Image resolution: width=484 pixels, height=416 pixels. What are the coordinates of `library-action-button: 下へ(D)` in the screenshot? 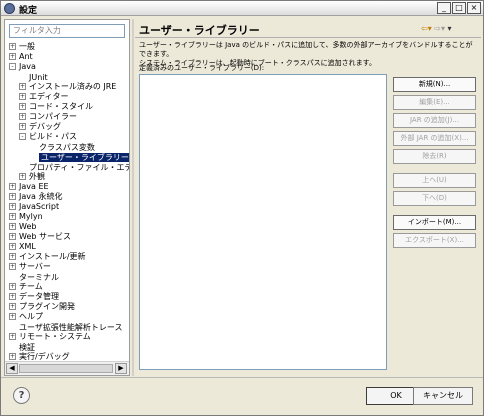 It's located at (434, 198).